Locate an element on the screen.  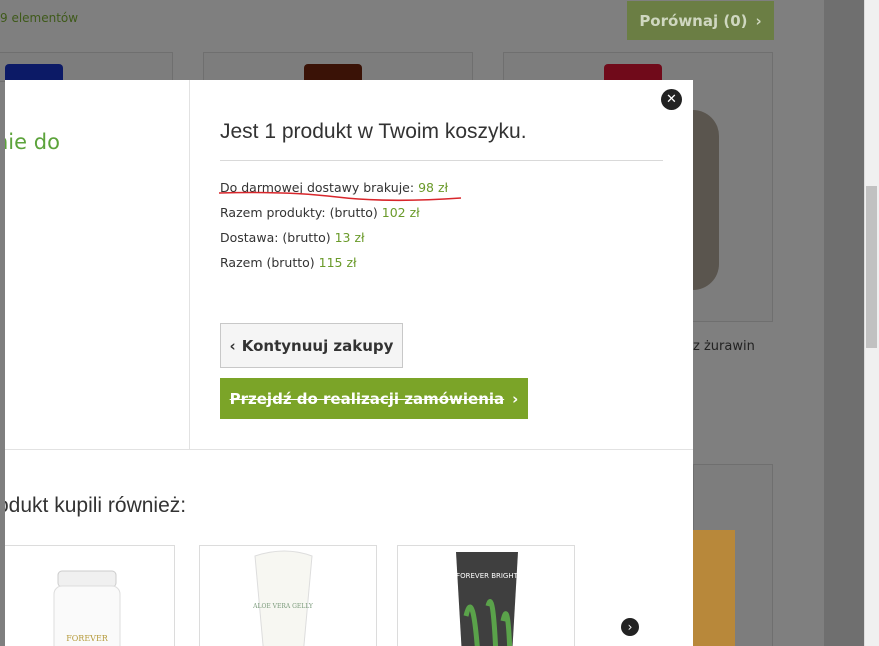
product-brand: ALOE VERA GELLY is located at coordinates (283, 606).